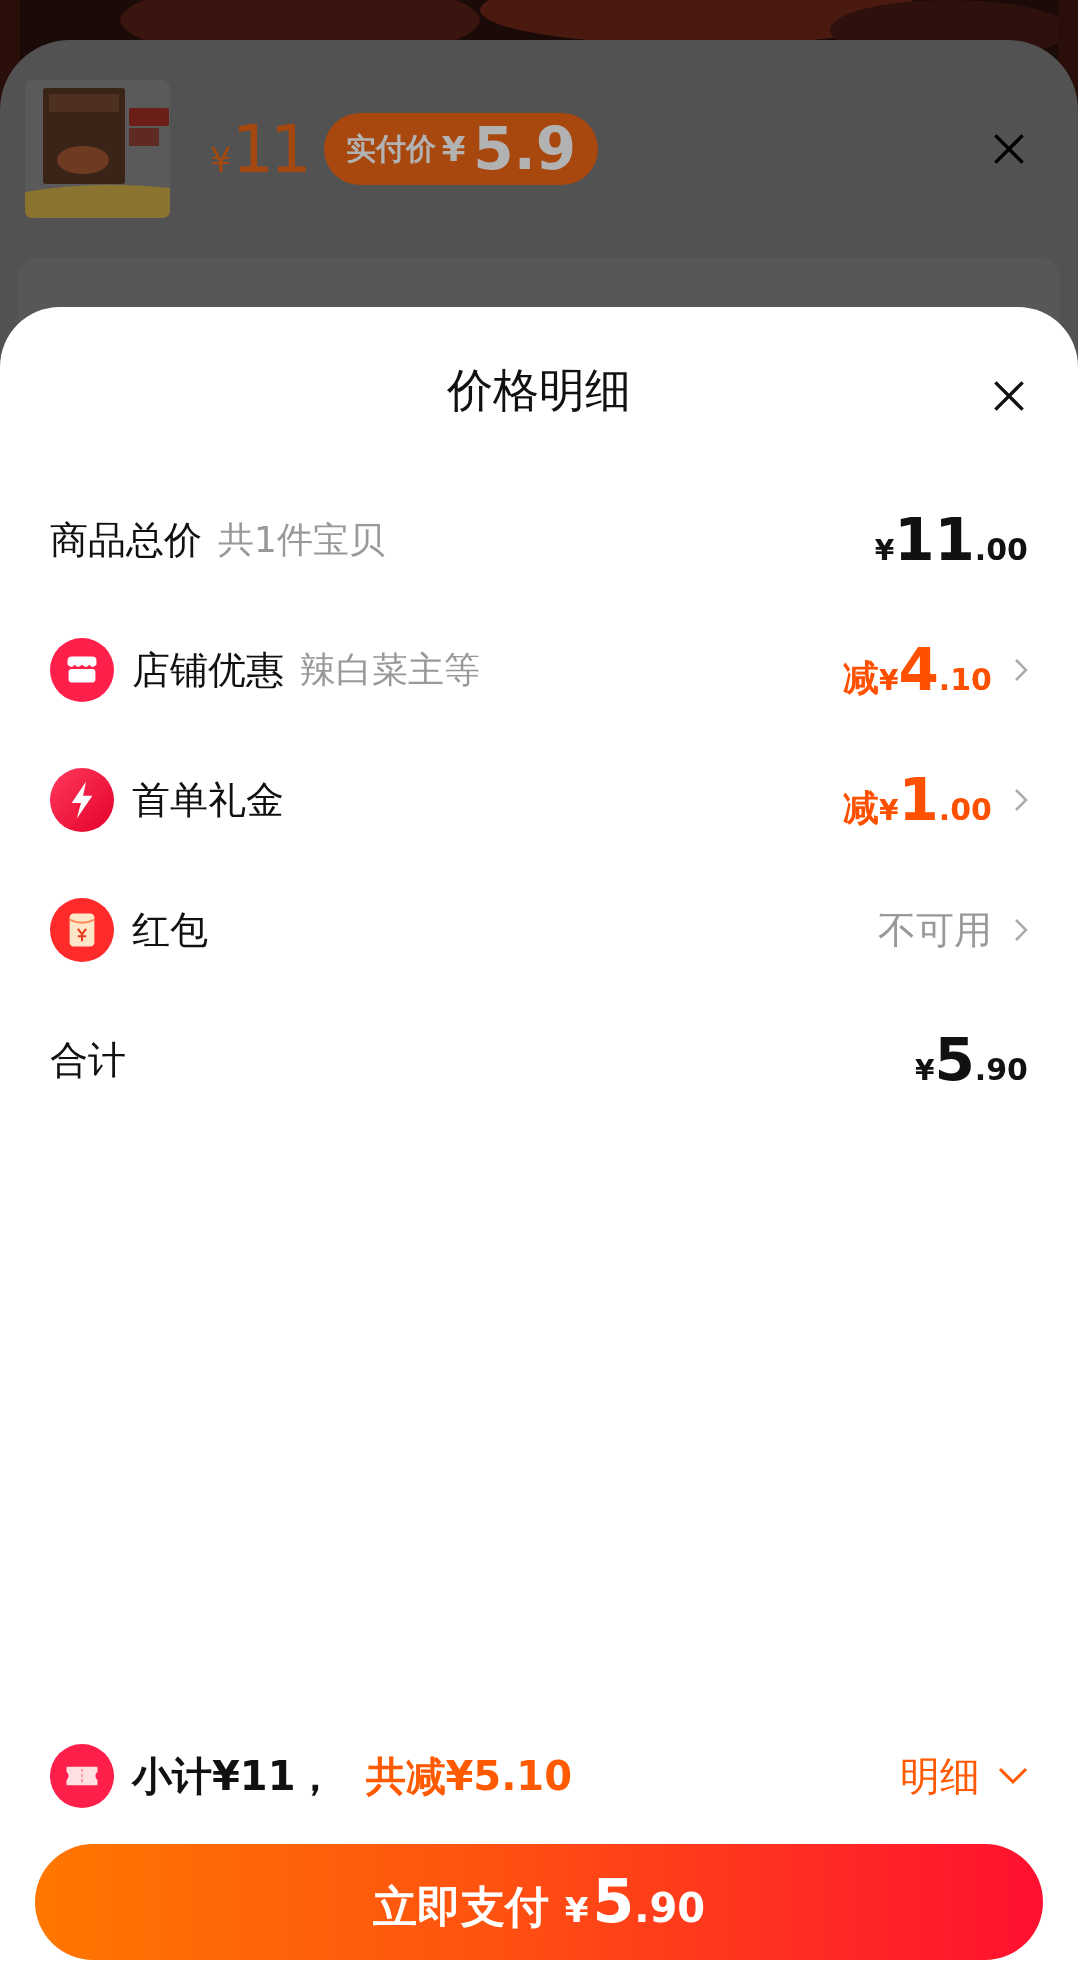 This screenshot has width=1078, height=1973. I want to click on row-label: 商品总价, so click(126, 540).